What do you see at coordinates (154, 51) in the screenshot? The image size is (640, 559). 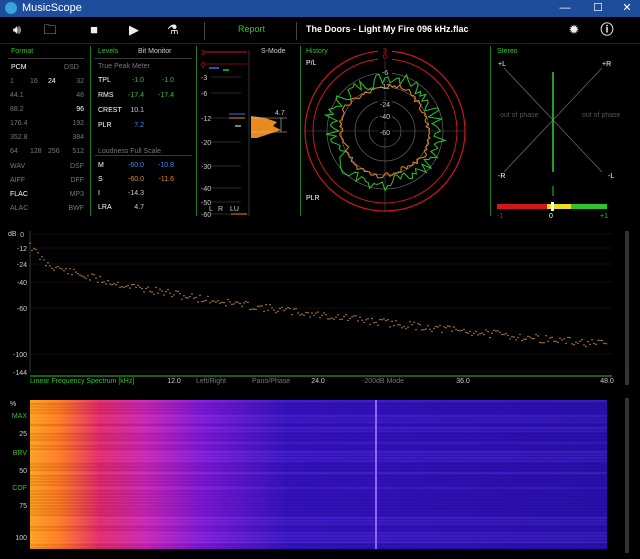 I see `bit-monitor-label: Bit Monitor` at bounding box center [154, 51].